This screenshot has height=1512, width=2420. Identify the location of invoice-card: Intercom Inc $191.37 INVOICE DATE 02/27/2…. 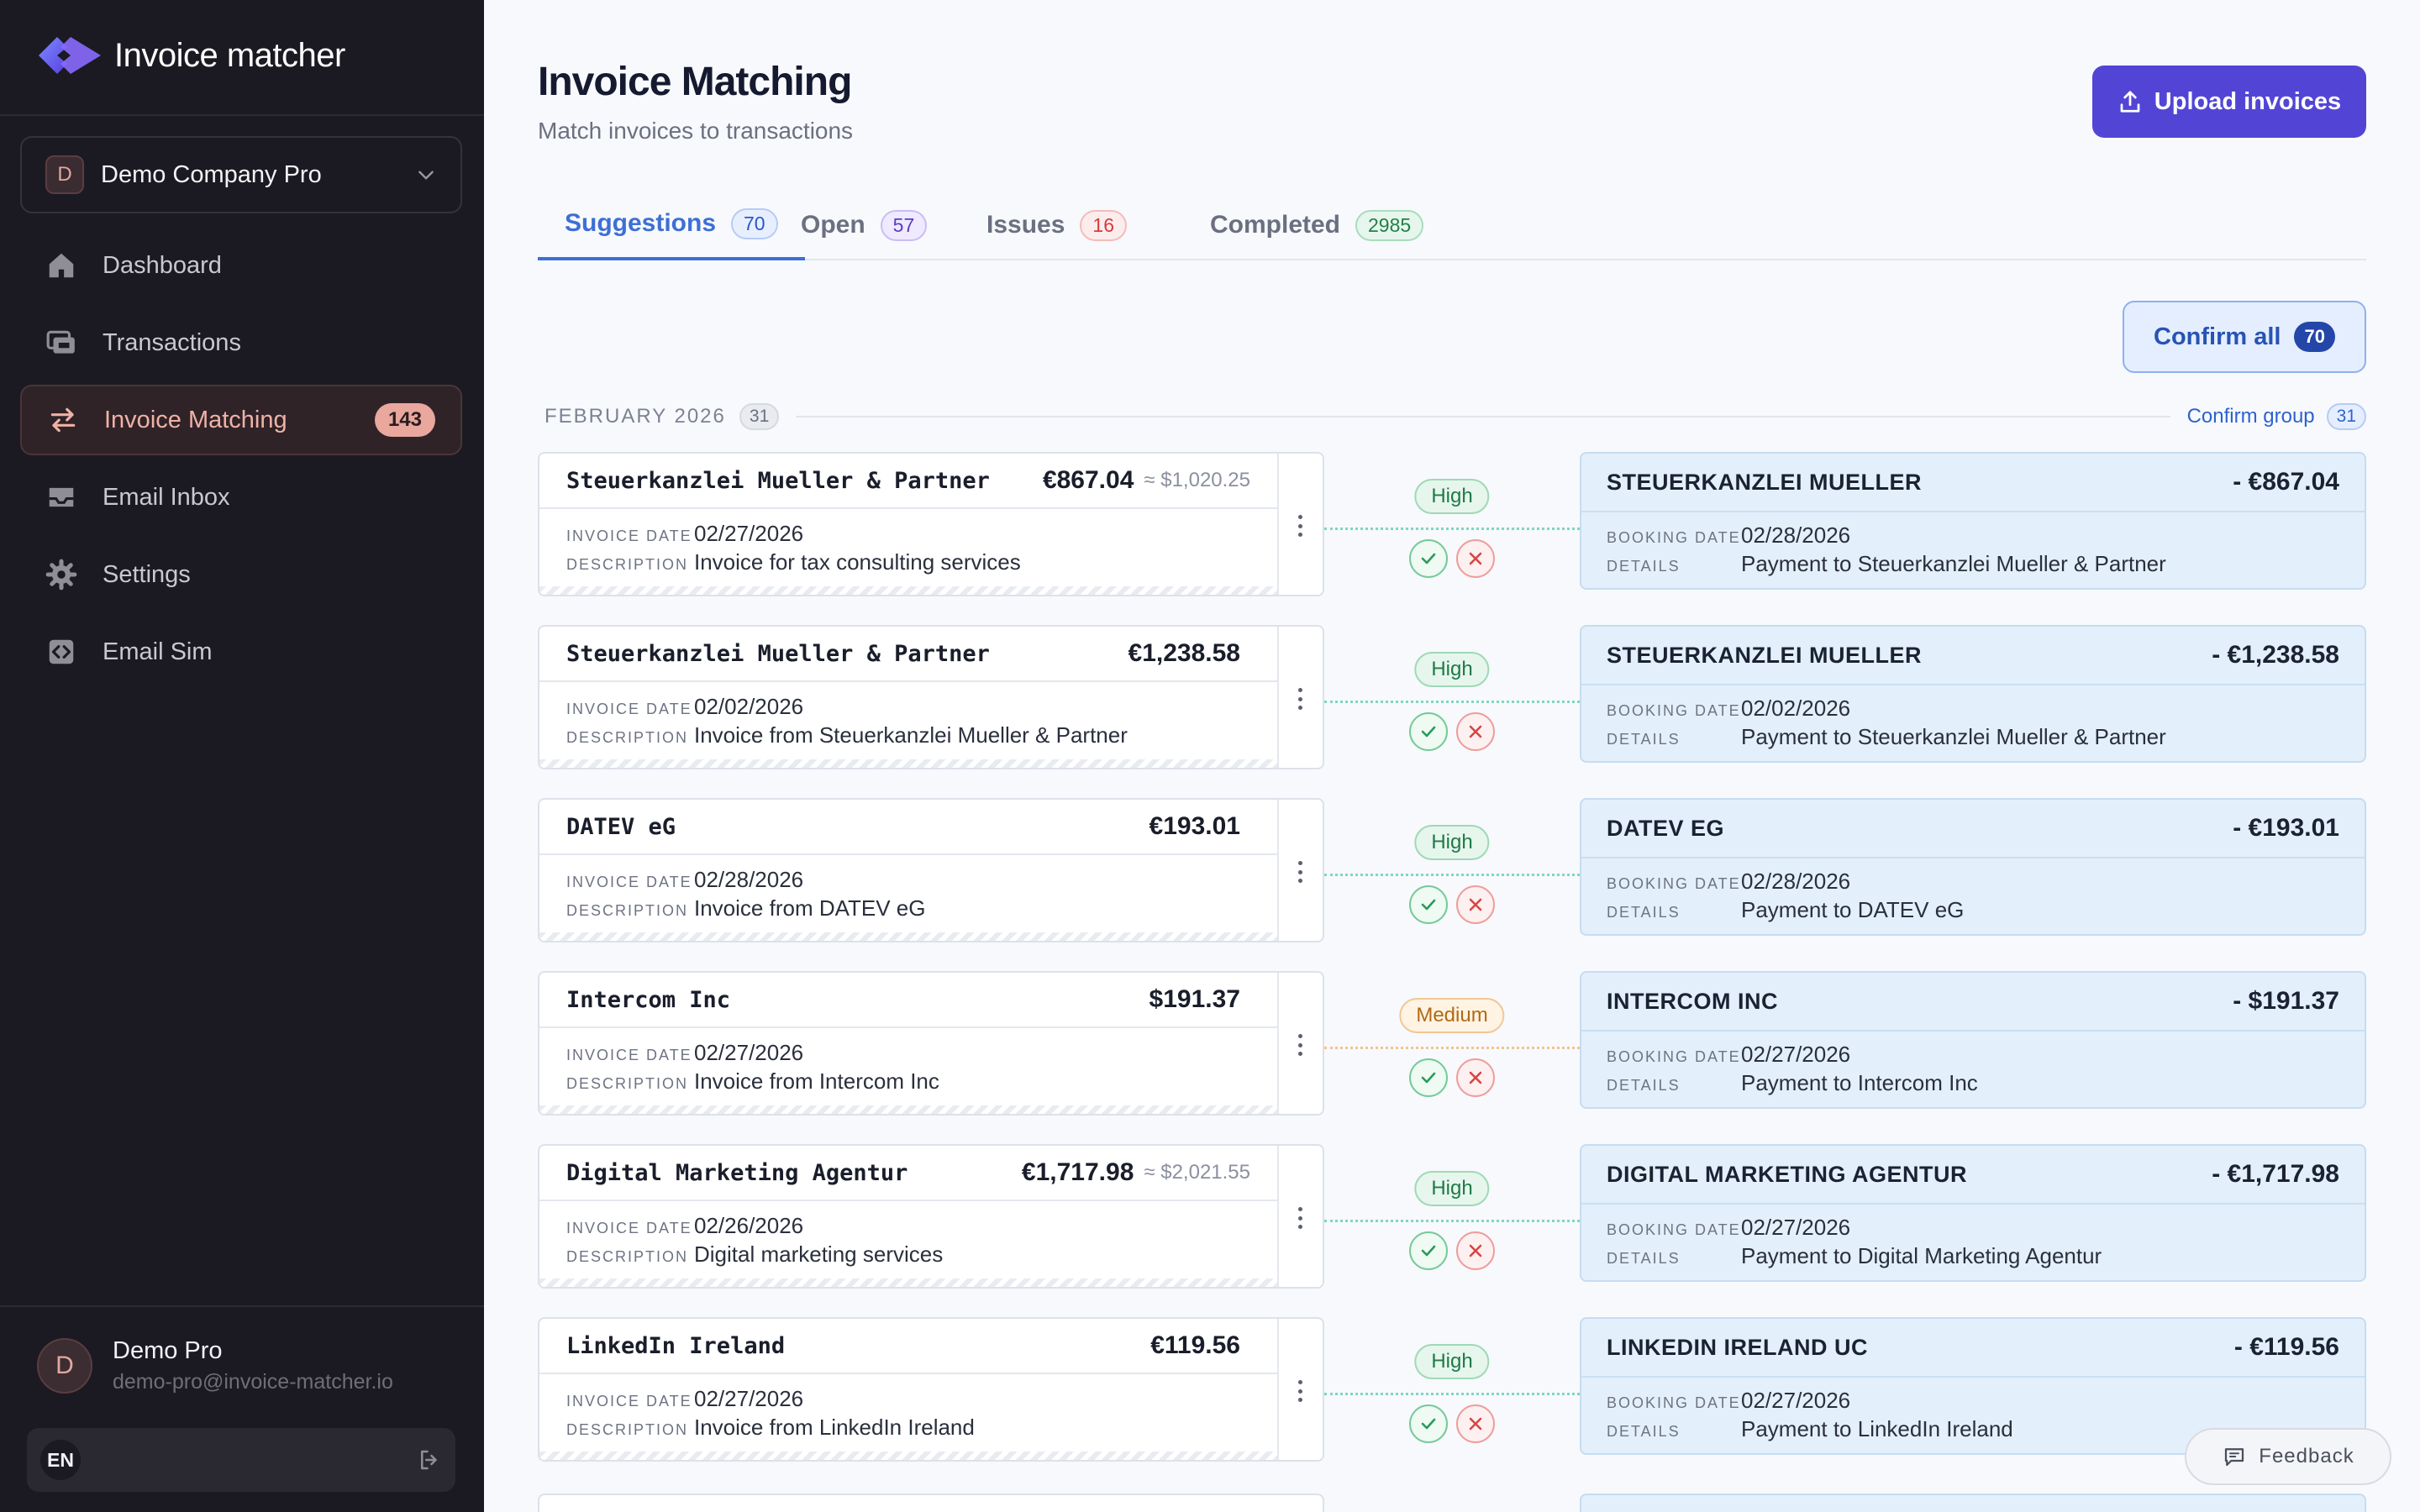
(931, 1043).